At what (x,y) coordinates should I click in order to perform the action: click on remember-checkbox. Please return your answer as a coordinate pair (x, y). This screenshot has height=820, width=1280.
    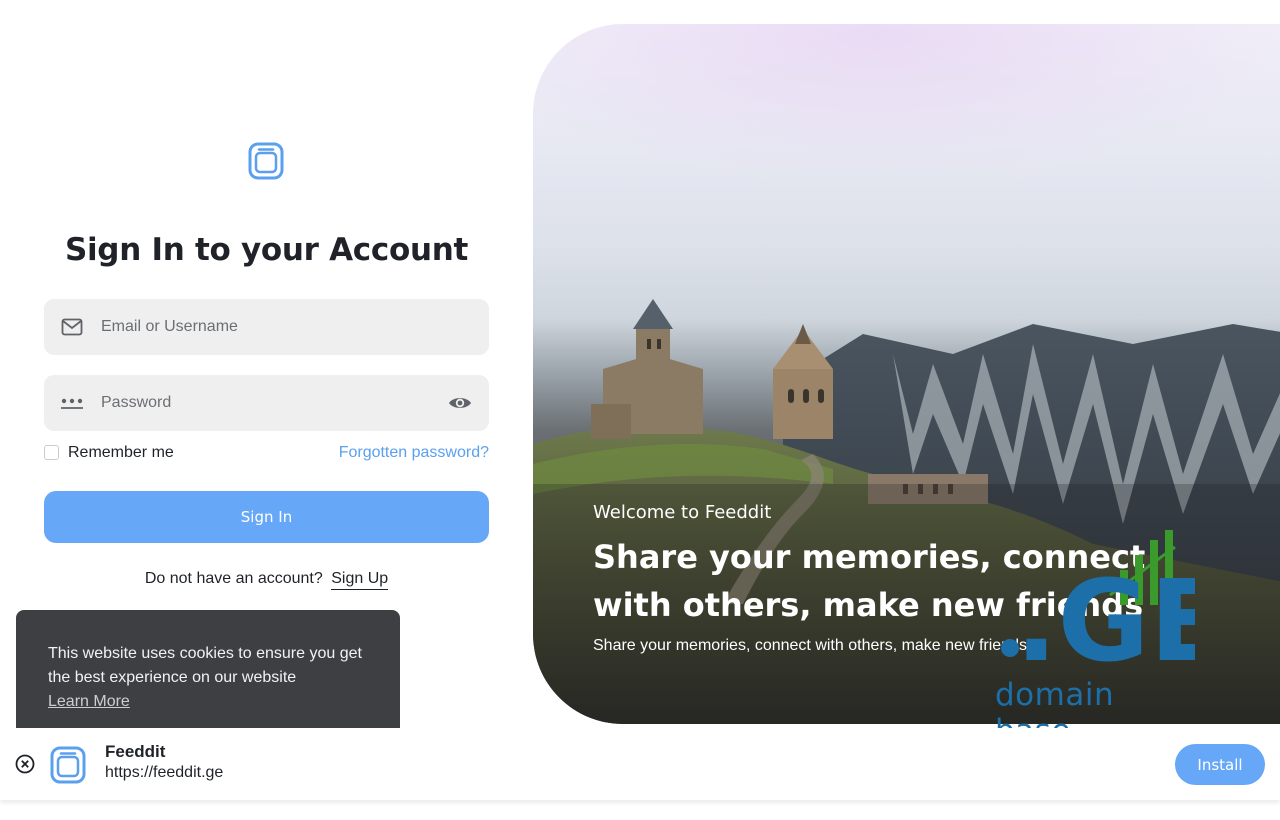
    Looking at the image, I should click on (51, 452).